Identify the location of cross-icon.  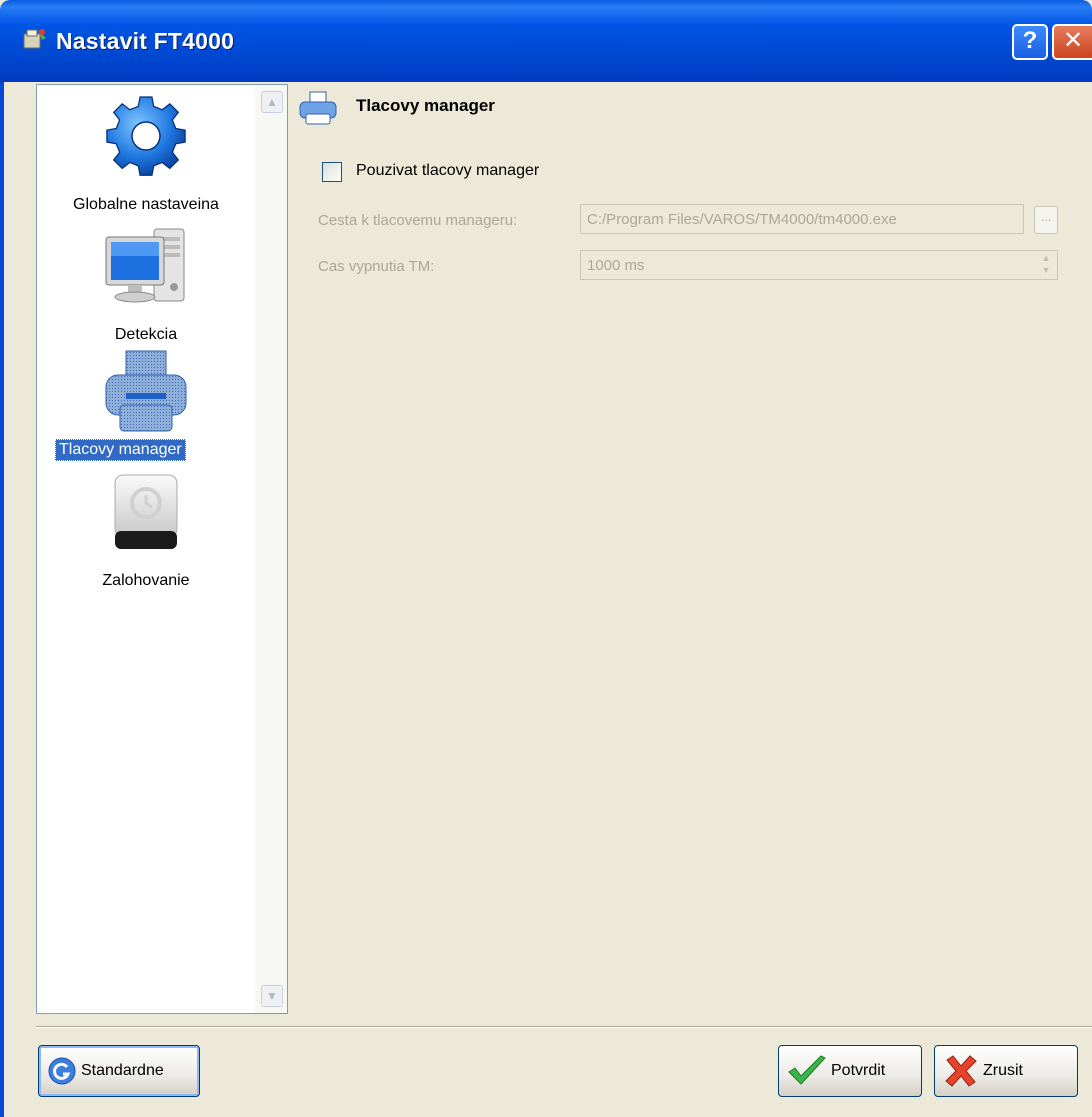
(961, 1071).